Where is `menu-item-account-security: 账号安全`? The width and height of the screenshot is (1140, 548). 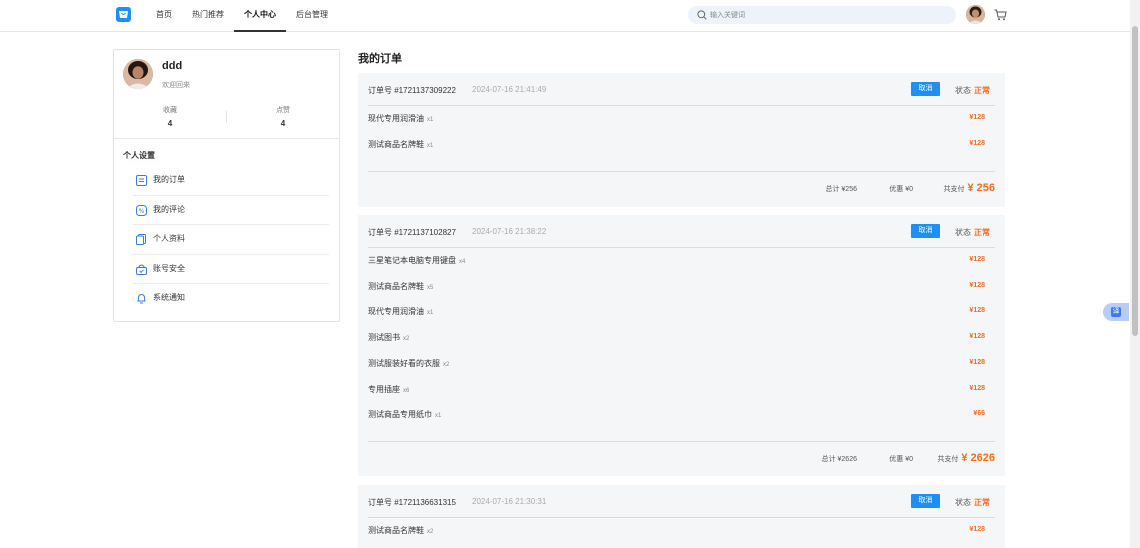
menu-item-account-security: 账号安全 is located at coordinates (231, 269).